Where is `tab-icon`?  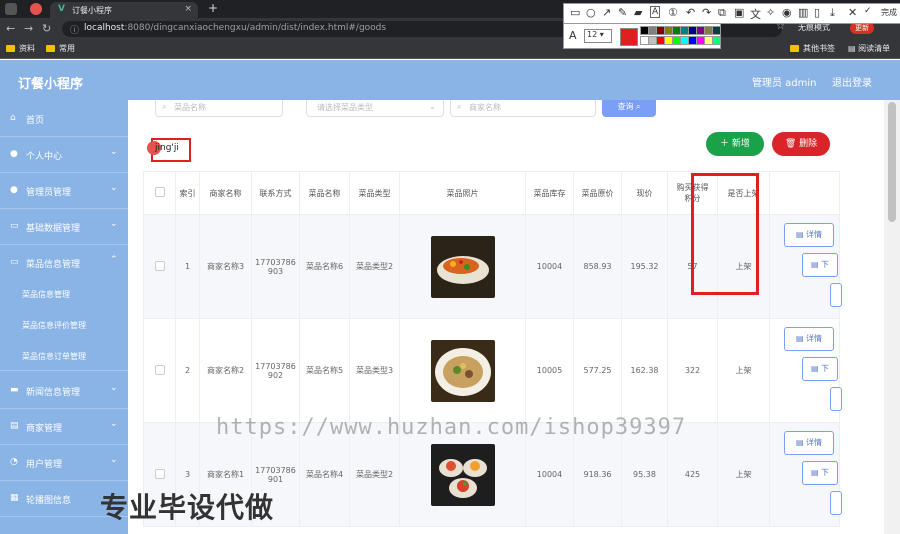 tab-icon is located at coordinates (11, 9).